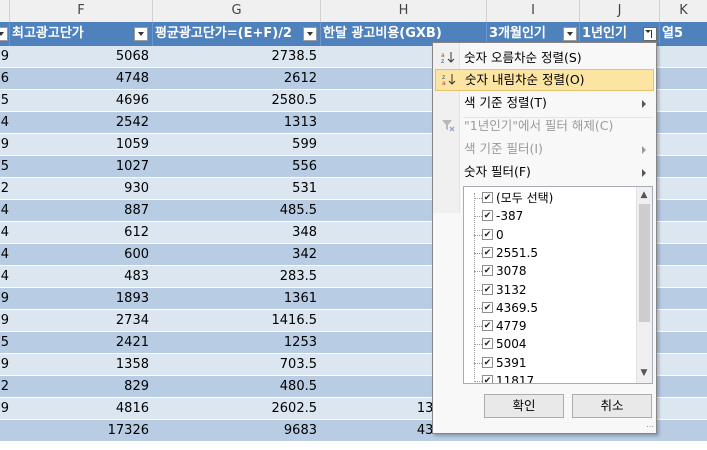 The image size is (707, 450). What do you see at coordinates (510, 253) in the screenshot?
I see `filter-value-item: ✔ 2551.5` at bounding box center [510, 253].